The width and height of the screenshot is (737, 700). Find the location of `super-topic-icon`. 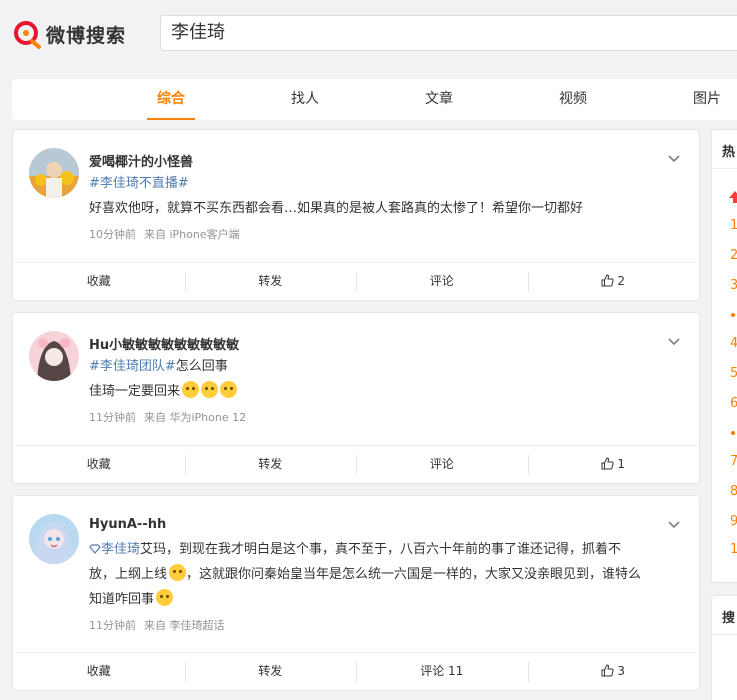

super-topic-icon is located at coordinates (95, 549).